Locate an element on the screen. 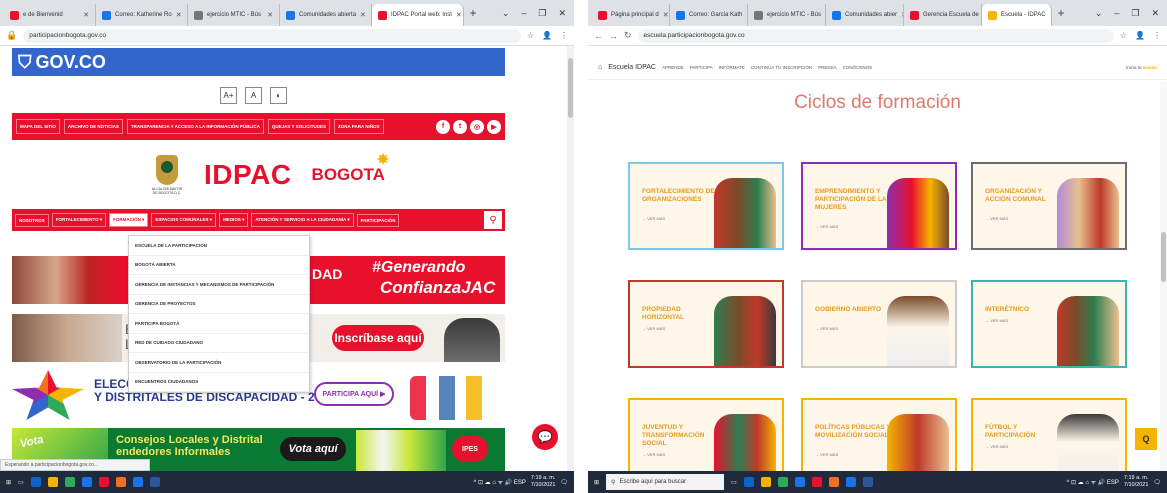  nav-item-inscripcion: CONTINÚA TU INSCRIPCIÓN is located at coordinates (781, 67).